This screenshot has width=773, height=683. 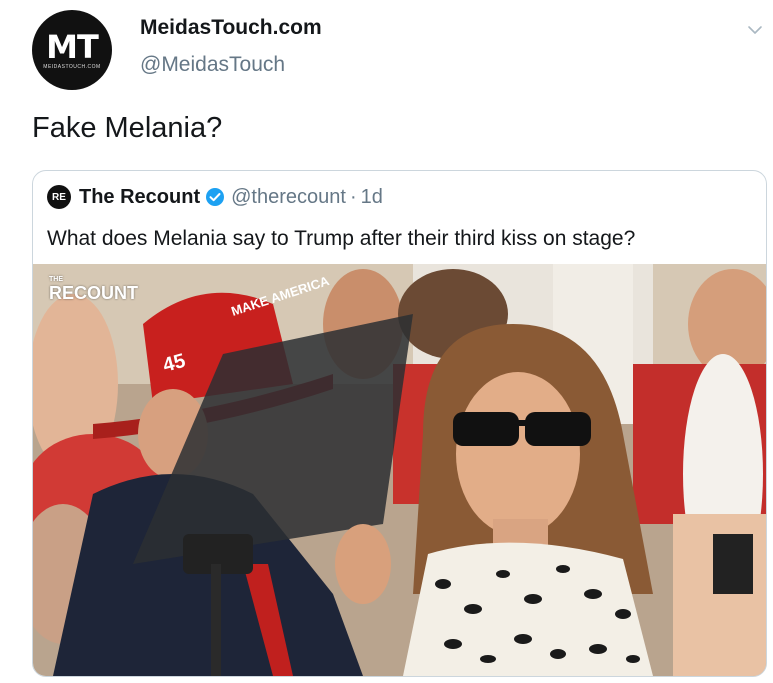 I want to click on author-name: MeidasTouch.com, so click(x=231, y=28).